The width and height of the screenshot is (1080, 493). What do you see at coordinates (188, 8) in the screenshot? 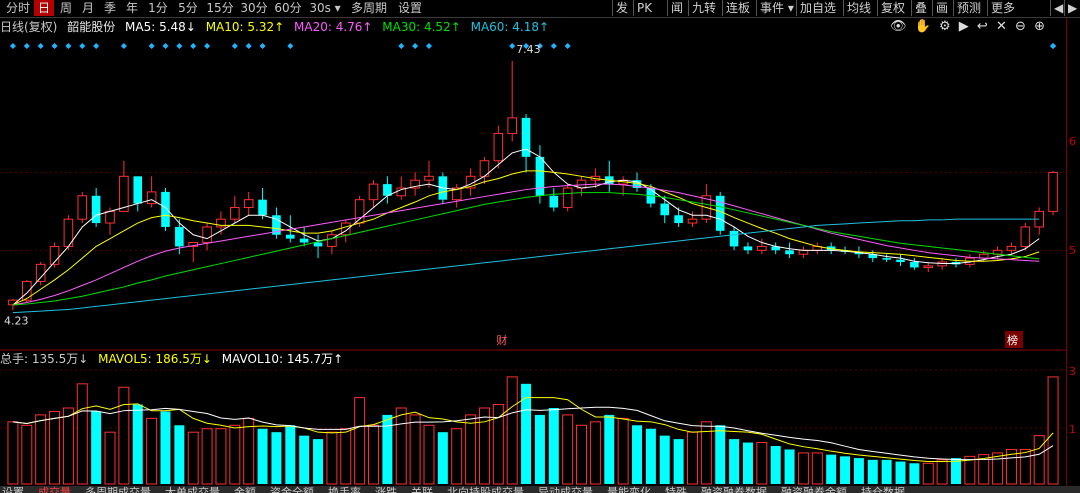
I see `tab-7: 5分` at bounding box center [188, 8].